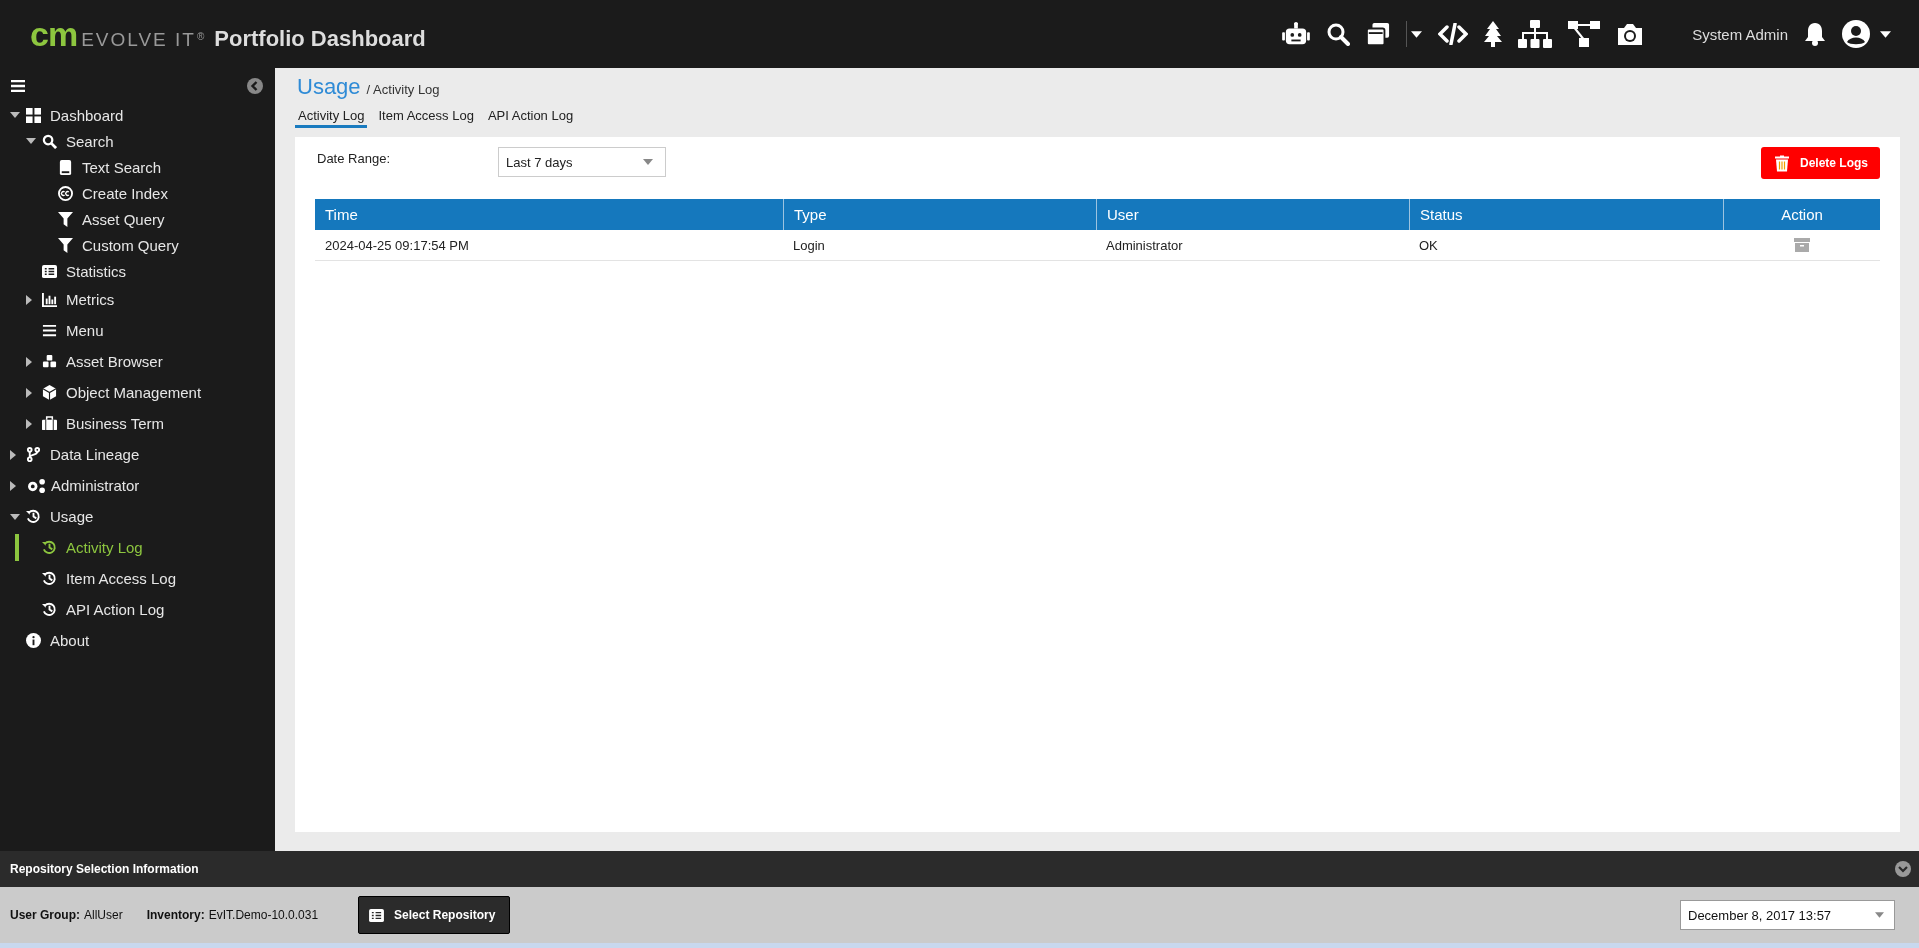 The width and height of the screenshot is (1919, 948). I want to click on tab: API Action Log, so click(530, 117).